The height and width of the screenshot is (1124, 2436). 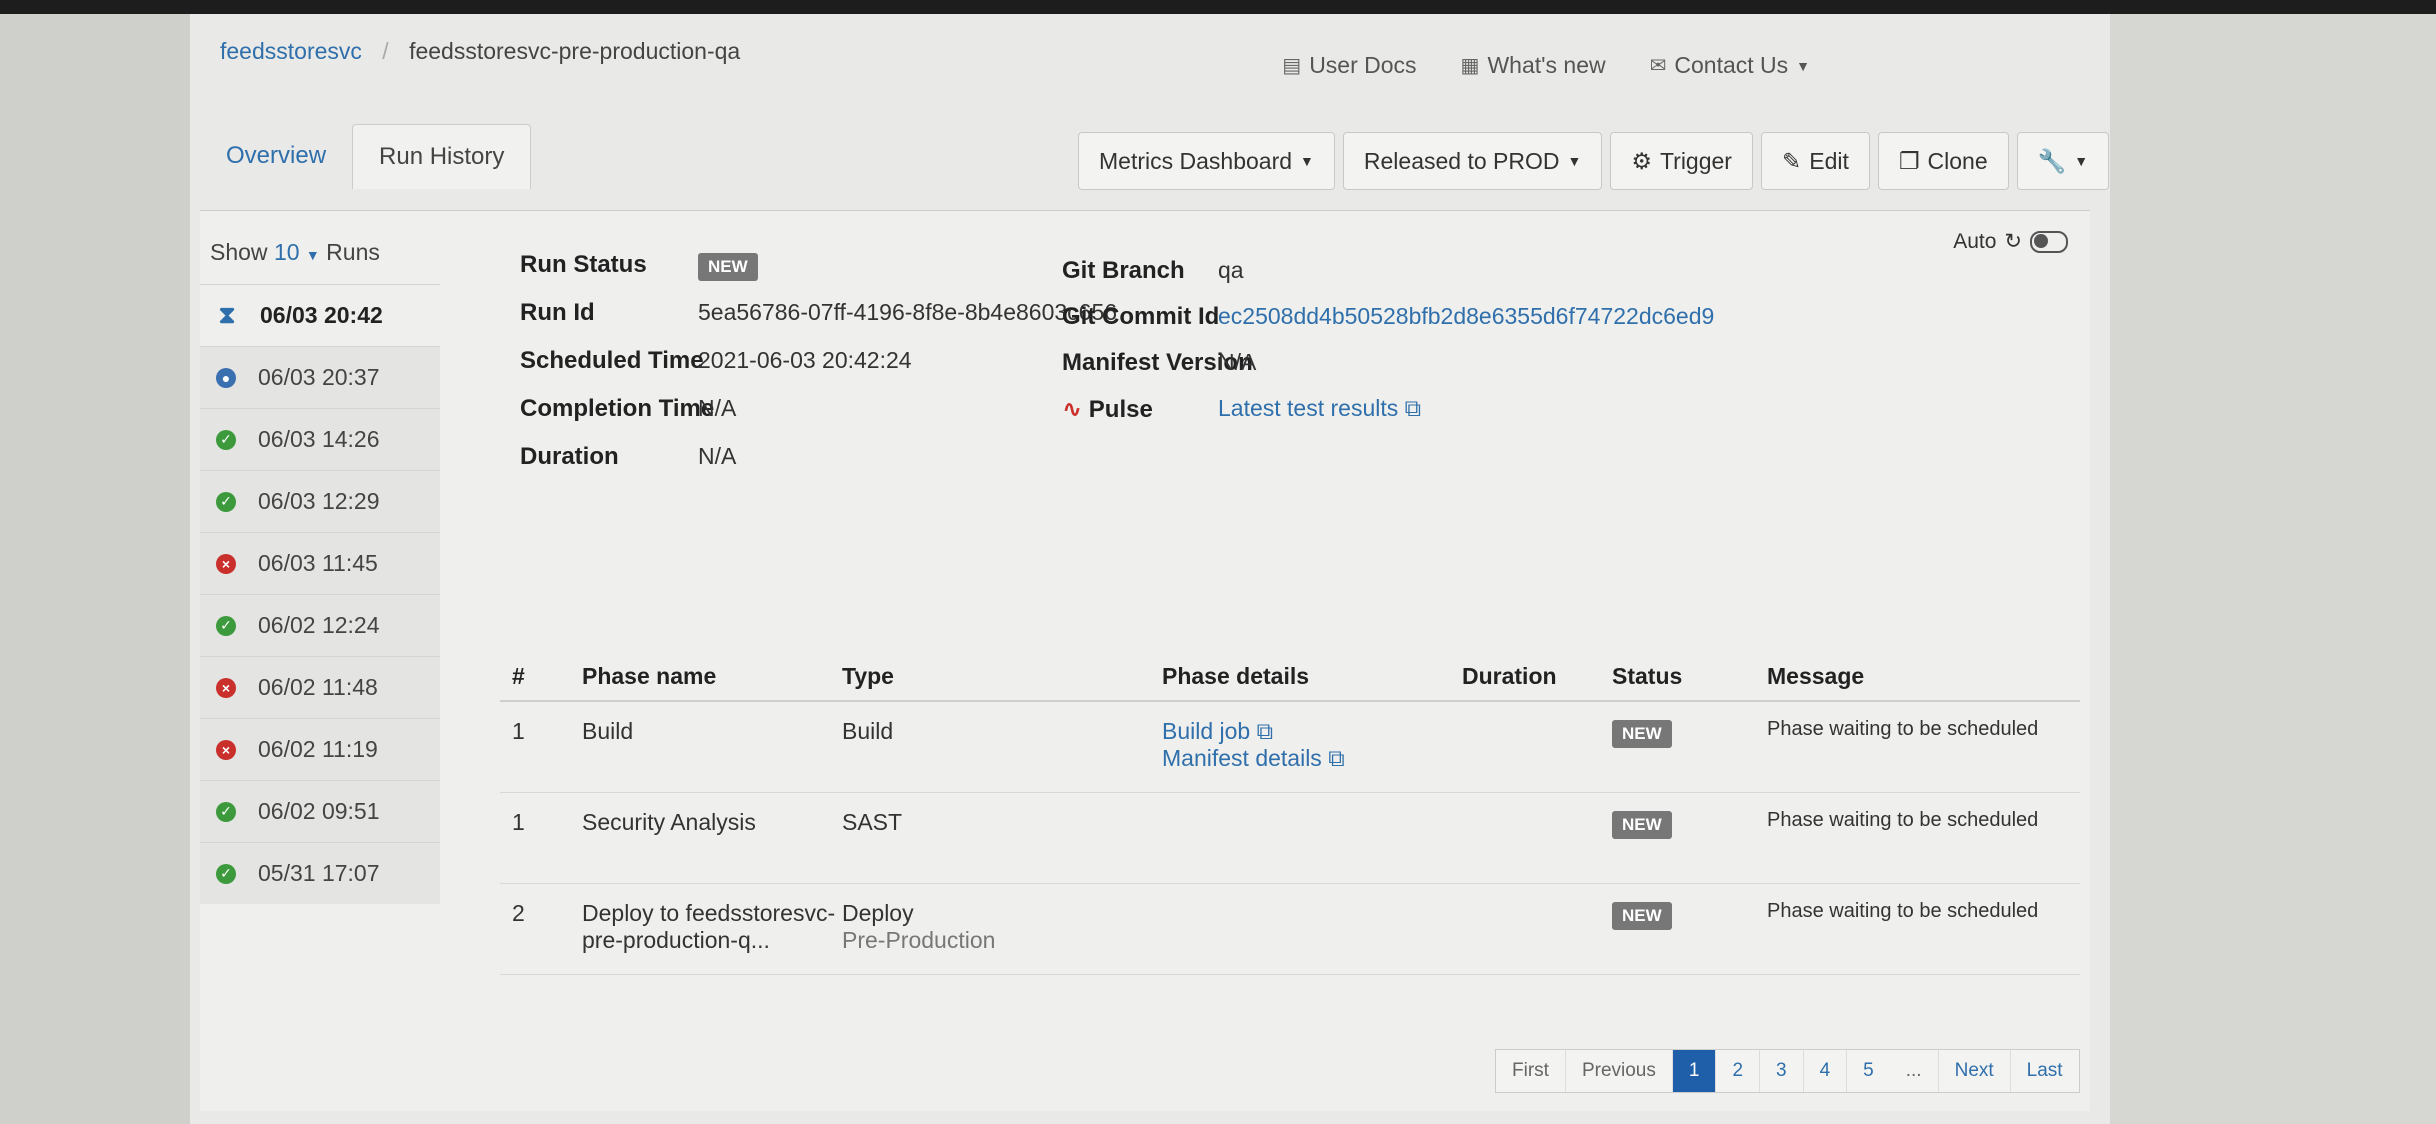 What do you see at coordinates (226, 811) in the screenshot?
I see `status-success-icon: ✓` at bounding box center [226, 811].